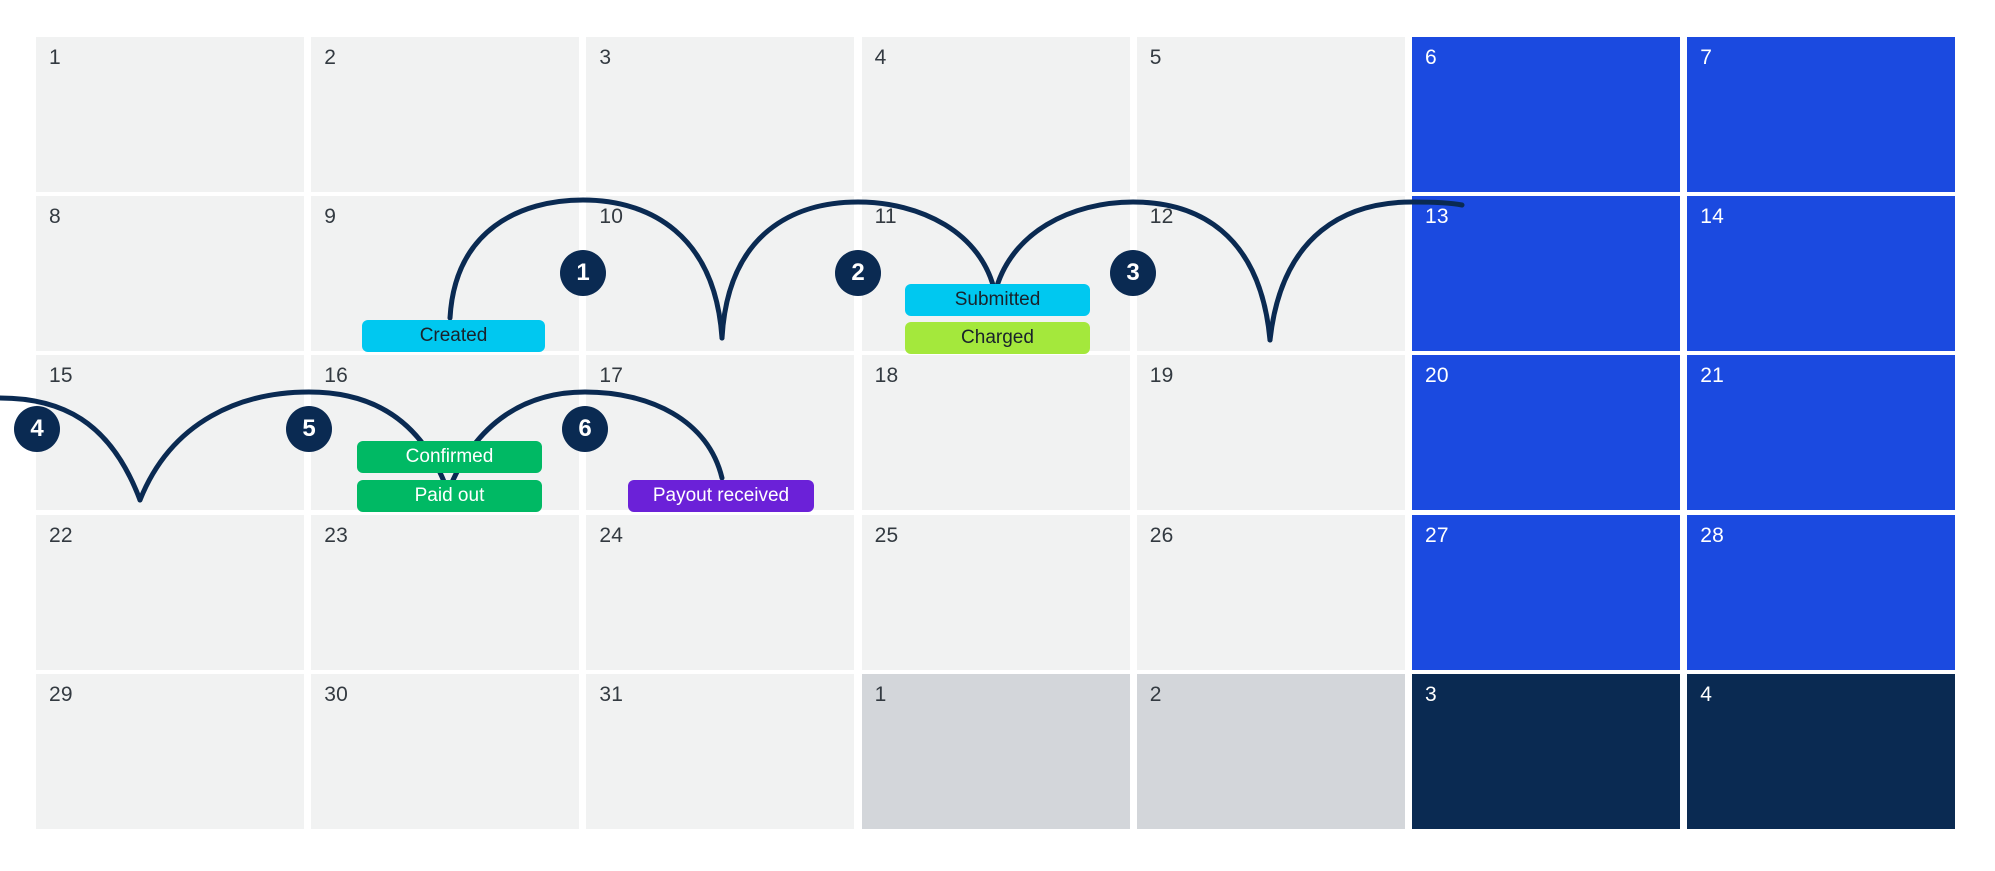  What do you see at coordinates (1437, 535) in the screenshot?
I see `day-number: 27` at bounding box center [1437, 535].